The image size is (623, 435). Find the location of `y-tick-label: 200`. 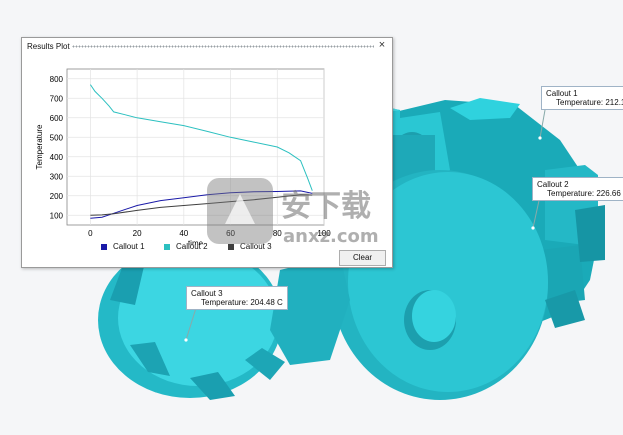

y-tick-label: 200 is located at coordinates (57, 196).